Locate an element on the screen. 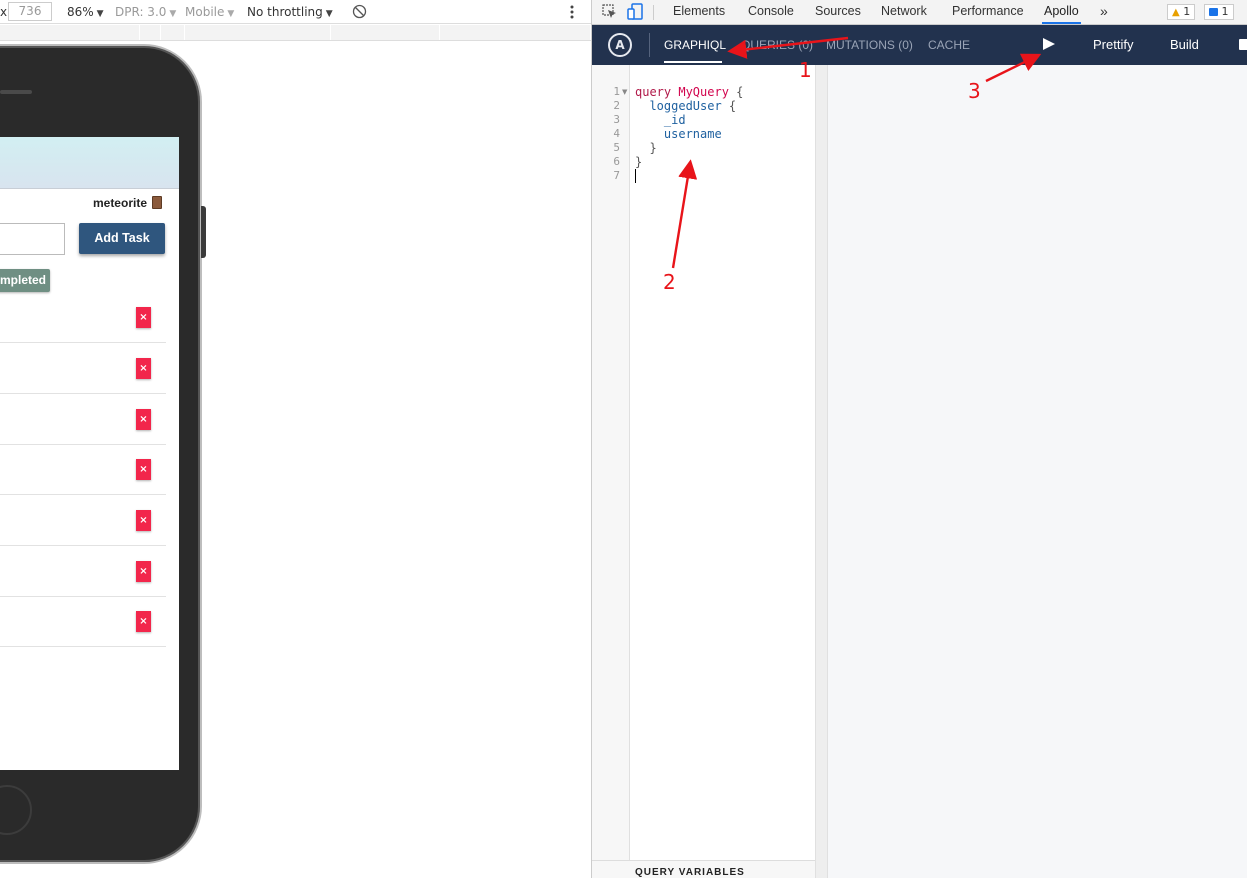  media-query-ruler is located at coordinates (295, 33).